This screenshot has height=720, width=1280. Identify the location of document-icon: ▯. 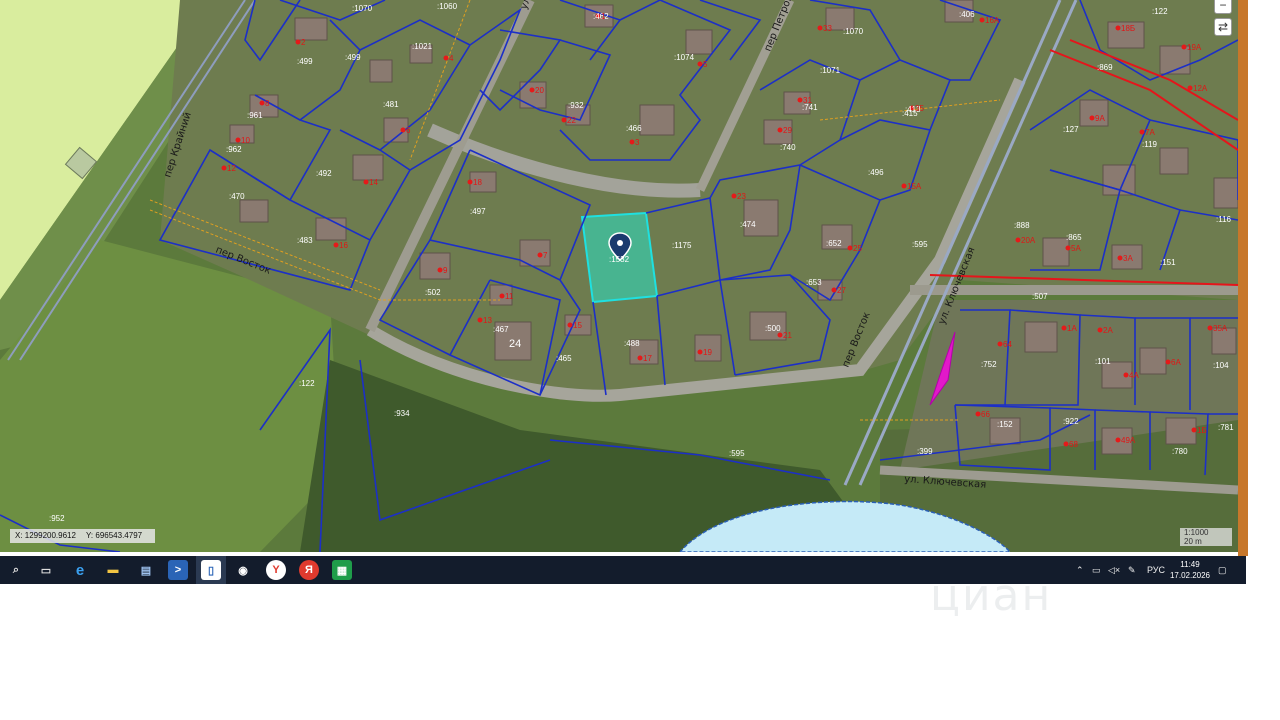
(211, 570).